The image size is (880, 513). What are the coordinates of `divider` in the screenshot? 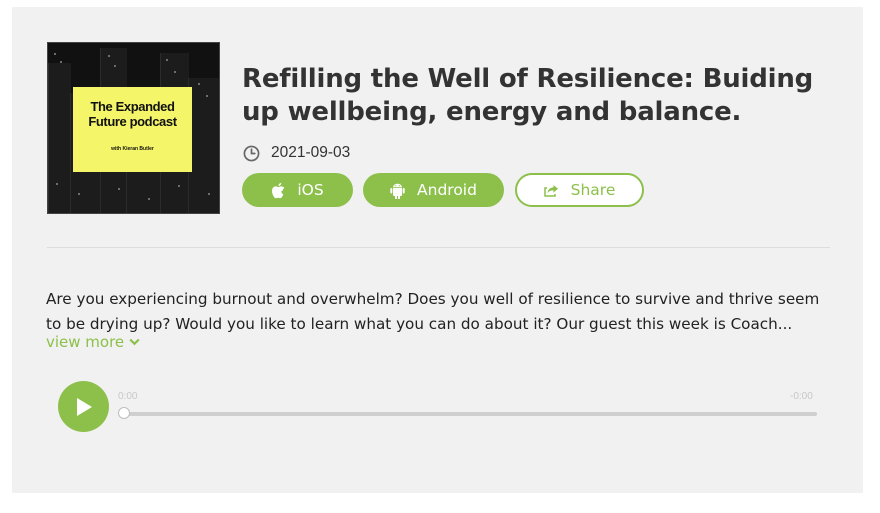 It's located at (438, 247).